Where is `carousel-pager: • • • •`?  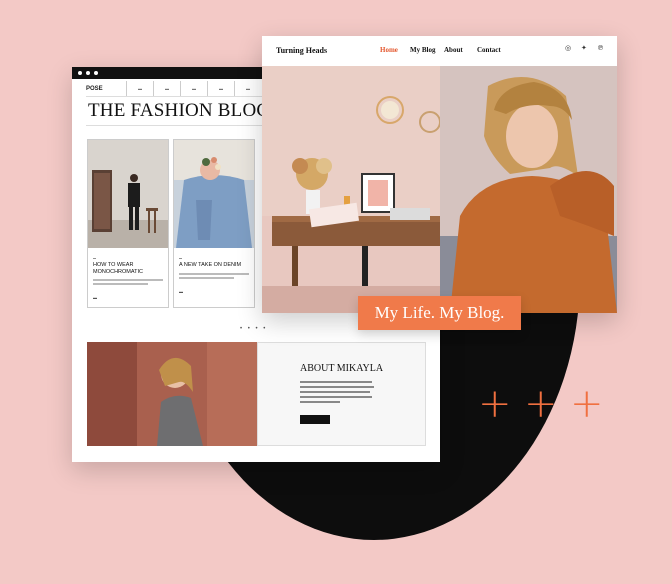 carousel-pager: • • • • is located at coordinates (253, 329).